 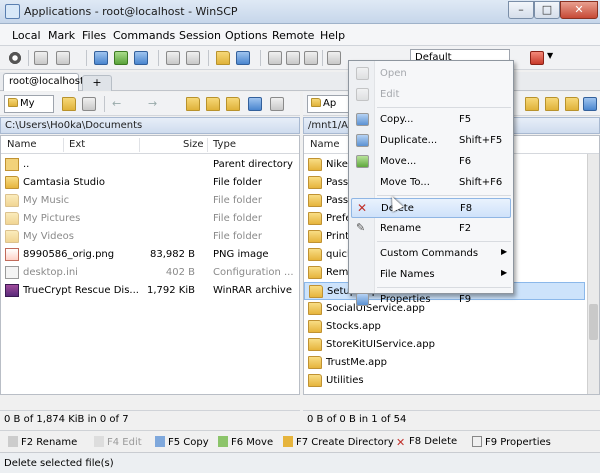 I want to click on maximize-button: □, so click(x=547, y=10).